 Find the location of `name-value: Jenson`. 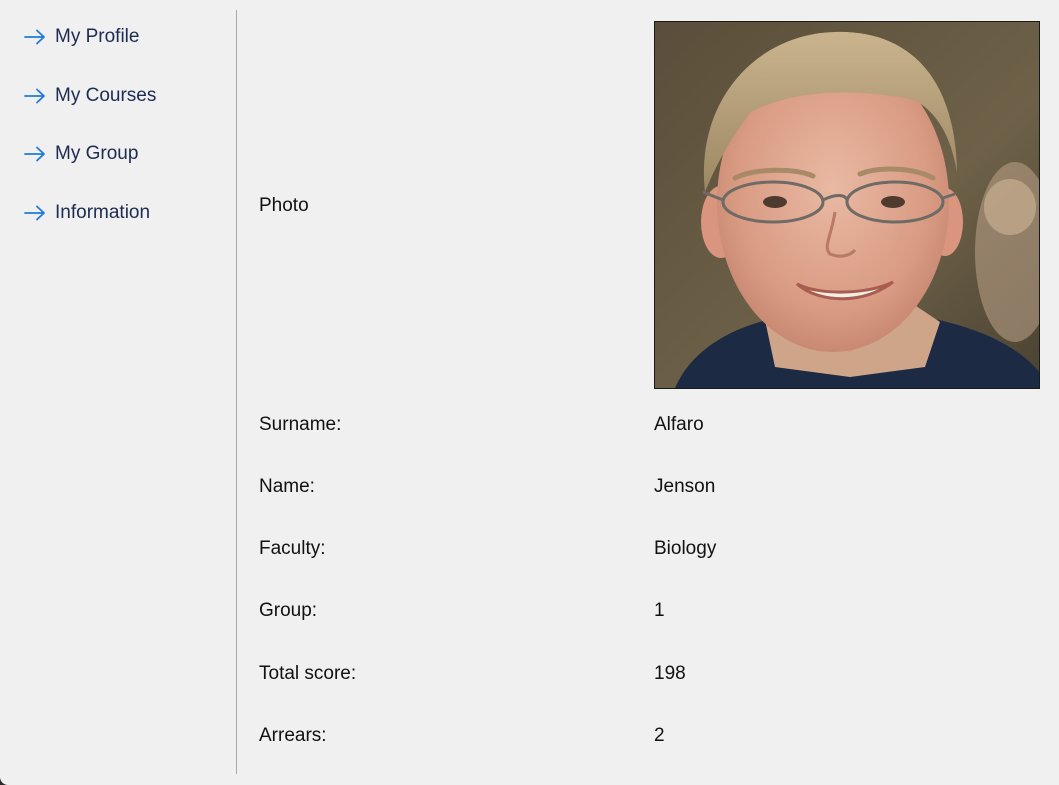

name-value: Jenson is located at coordinates (685, 486).